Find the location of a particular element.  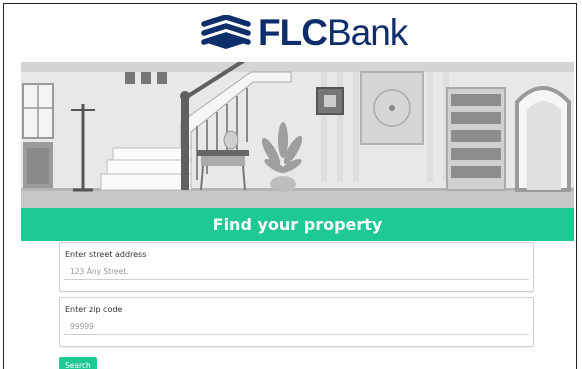

page-title: Find your property is located at coordinates (297, 224).